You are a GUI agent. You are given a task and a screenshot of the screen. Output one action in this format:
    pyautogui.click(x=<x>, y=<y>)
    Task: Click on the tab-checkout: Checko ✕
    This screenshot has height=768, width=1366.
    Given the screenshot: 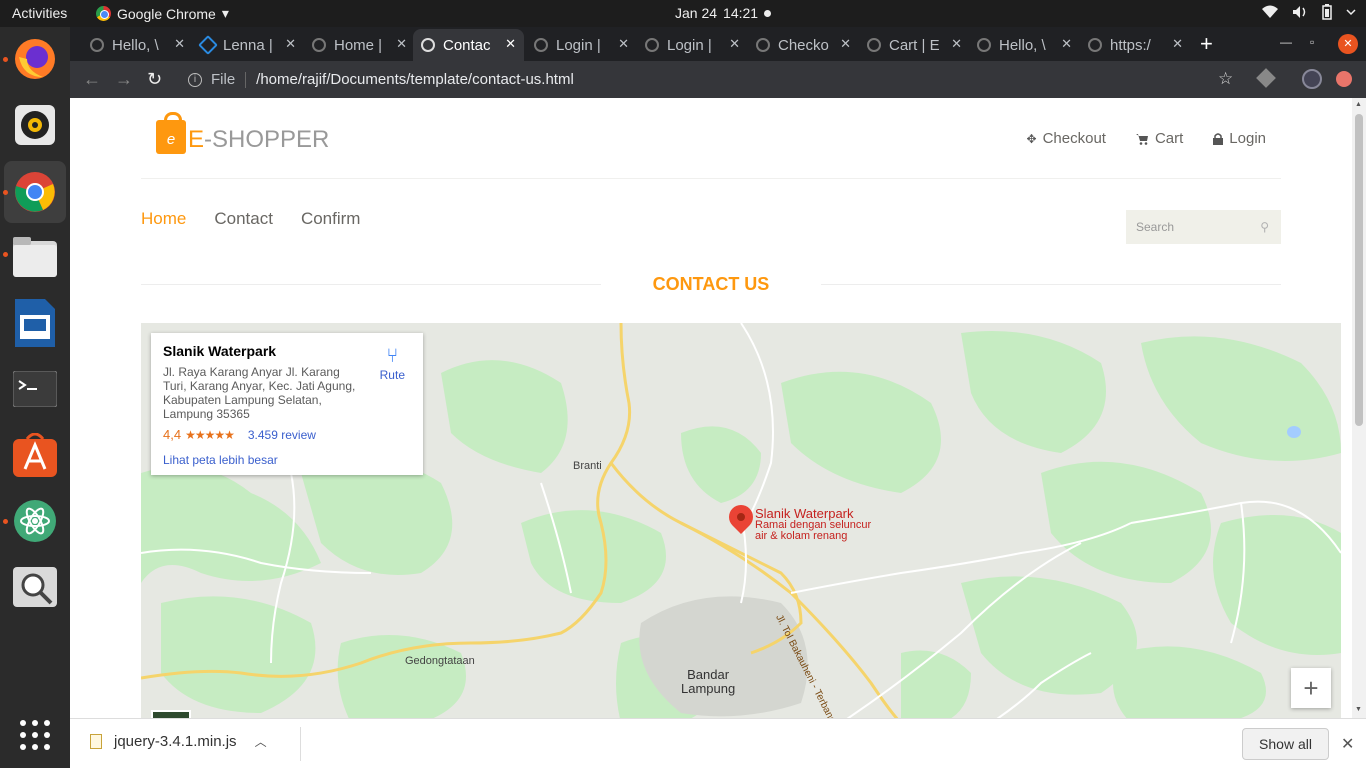 What is the action you would take?
    pyautogui.click(x=803, y=45)
    